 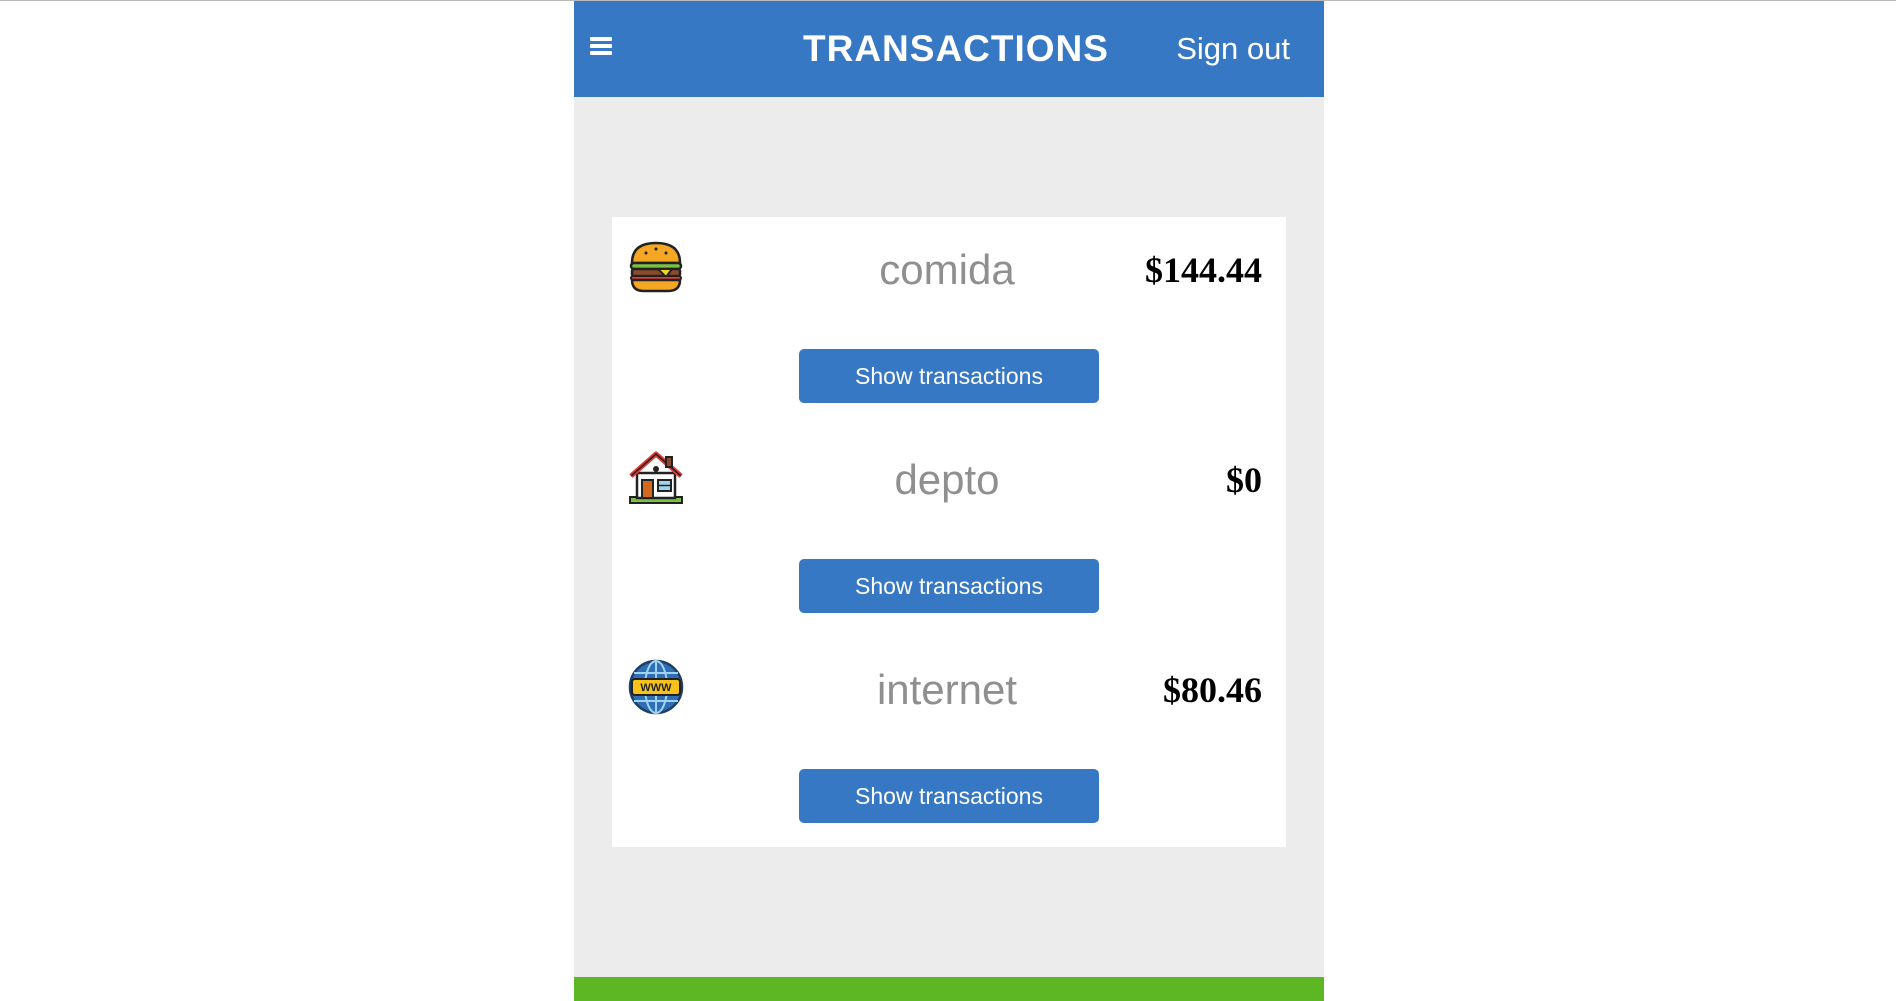 I want to click on category-row-comida: comida $144.44 Show transactions, so click(x=949, y=322).